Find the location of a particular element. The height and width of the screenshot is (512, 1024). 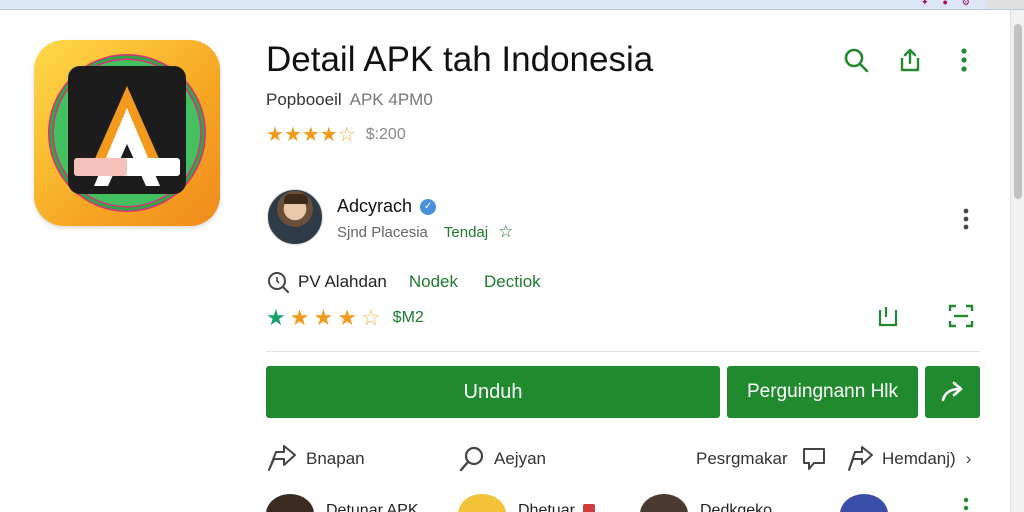

verified-badge-icon: ✓ is located at coordinates (428, 206).